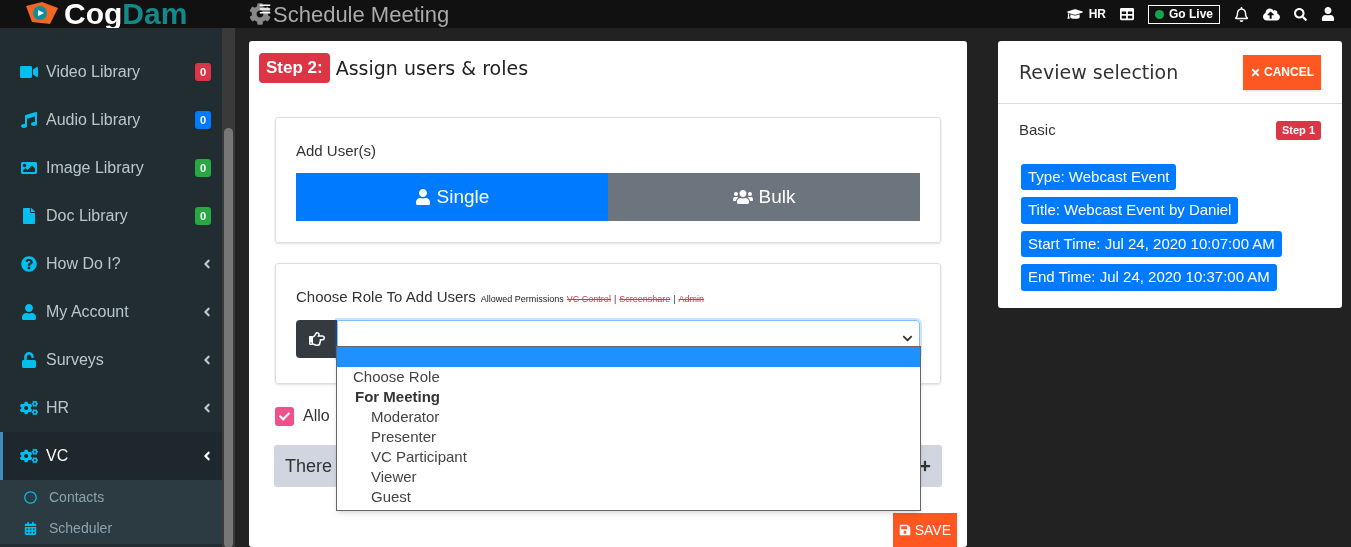 Image resolution: width=1351 pixels, height=547 pixels. Describe the element at coordinates (764, 197) in the screenshot. I see `mode-tab: Bulk` at that location.